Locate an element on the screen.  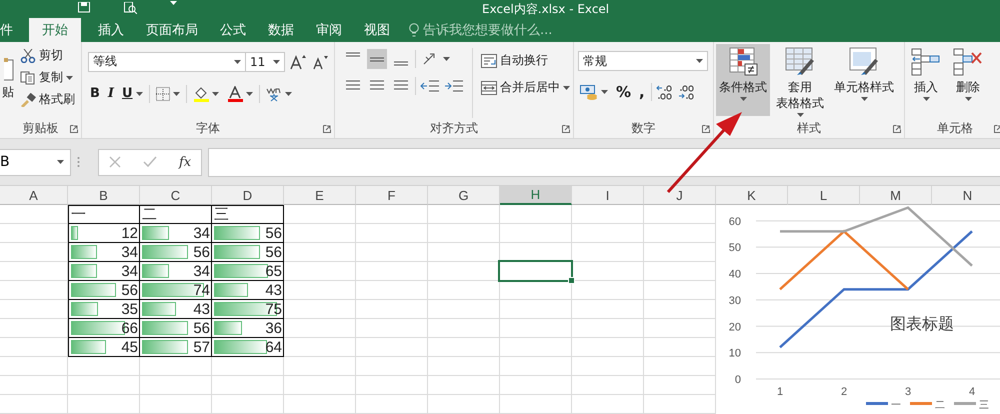
cell-cursor is located at coordinates (535, 271).